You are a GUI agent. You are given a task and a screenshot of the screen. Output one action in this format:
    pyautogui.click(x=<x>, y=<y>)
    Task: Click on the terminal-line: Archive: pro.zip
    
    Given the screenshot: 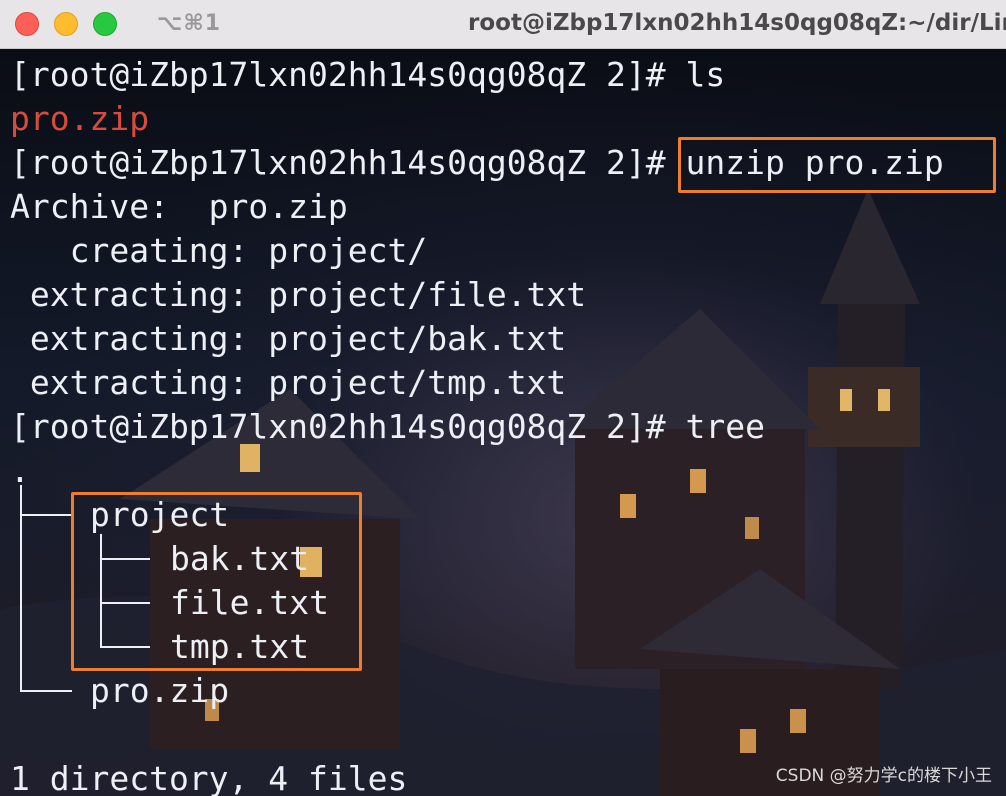 What is the action you would take?
    pyautogui.click(x=179, y=206)
    